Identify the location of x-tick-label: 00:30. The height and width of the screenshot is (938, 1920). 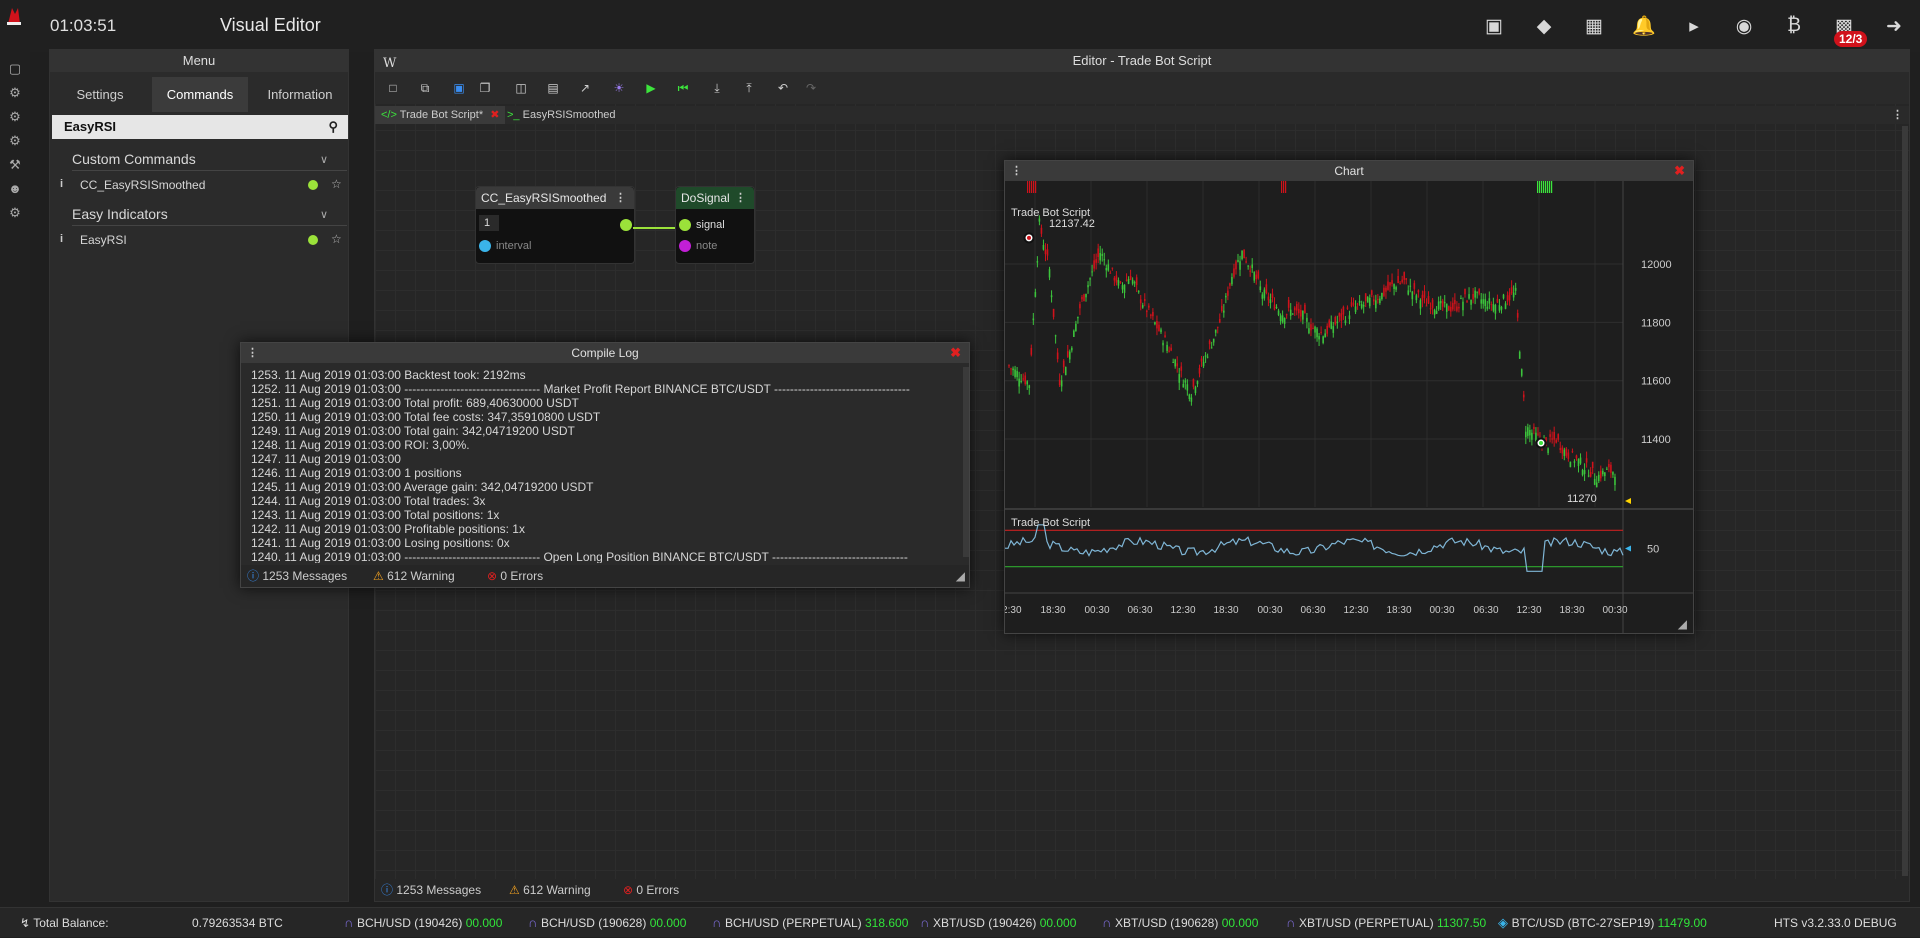
(1441, 610).